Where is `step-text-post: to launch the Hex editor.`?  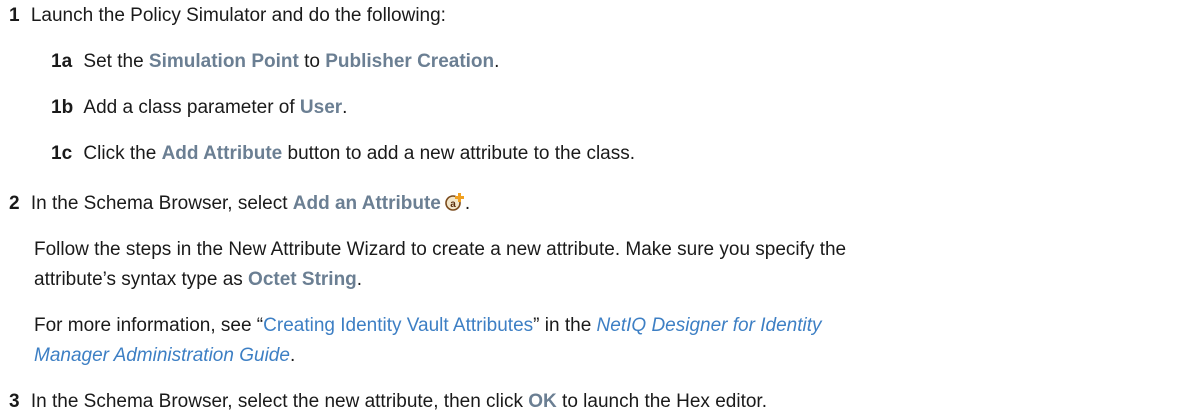 step-text-post: to launch the Hex editor. is located at coordinates (661, 401).